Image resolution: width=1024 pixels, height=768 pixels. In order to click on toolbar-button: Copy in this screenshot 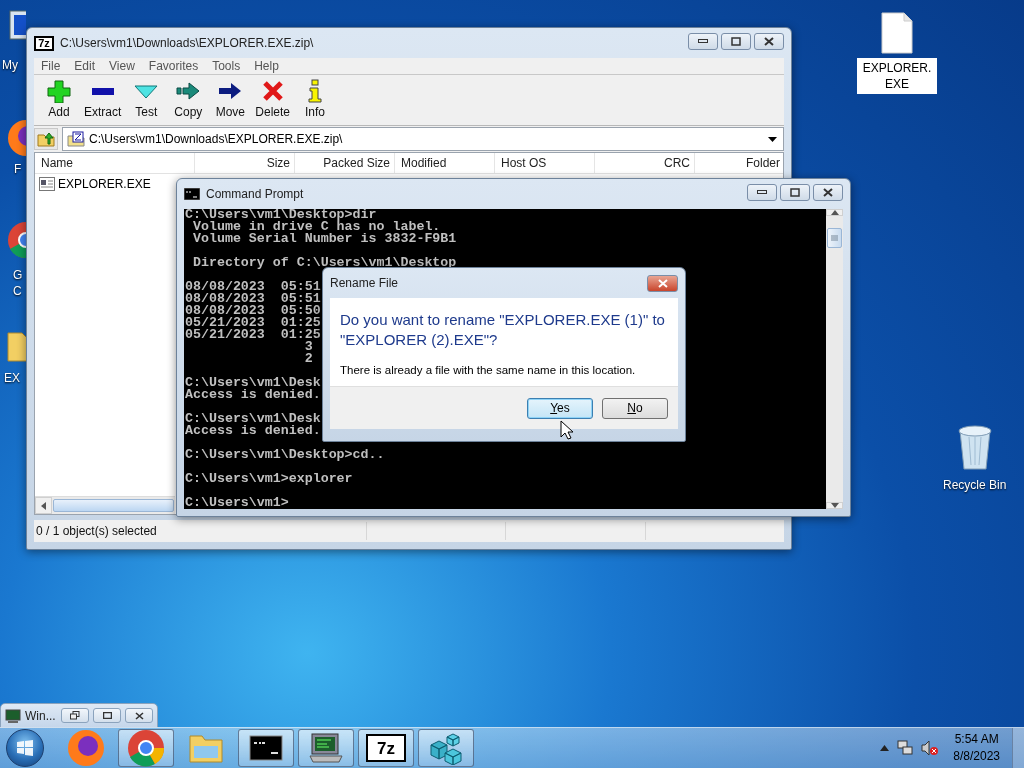, I will do `click(188, 99)`.